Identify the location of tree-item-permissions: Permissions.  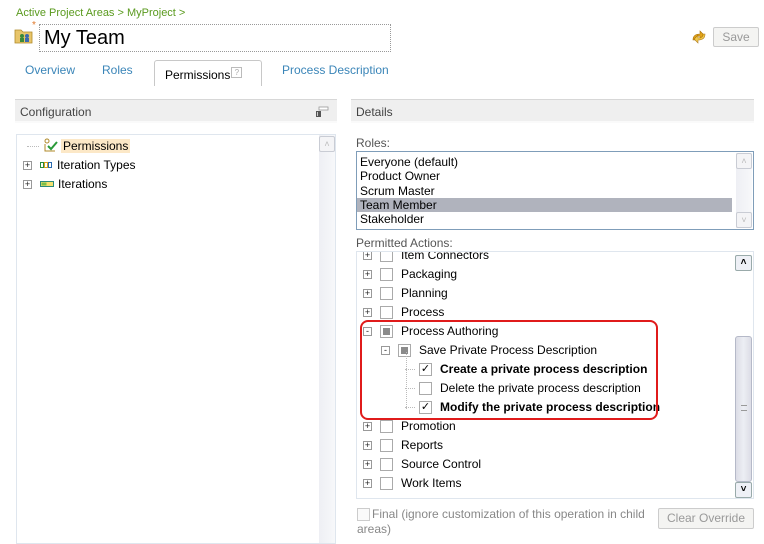
(79, 146).